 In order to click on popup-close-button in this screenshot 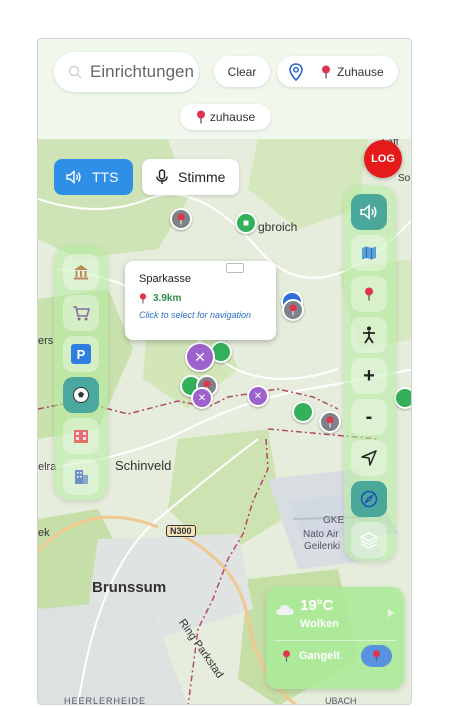, I will do `click(235, 268)`.